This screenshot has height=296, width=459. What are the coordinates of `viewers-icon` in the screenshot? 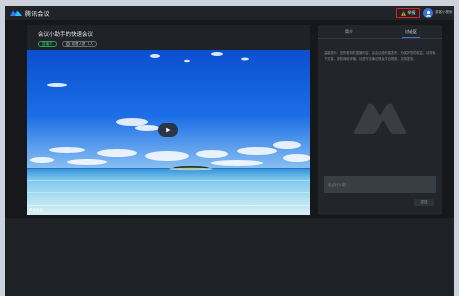 It's located at (67, 44).